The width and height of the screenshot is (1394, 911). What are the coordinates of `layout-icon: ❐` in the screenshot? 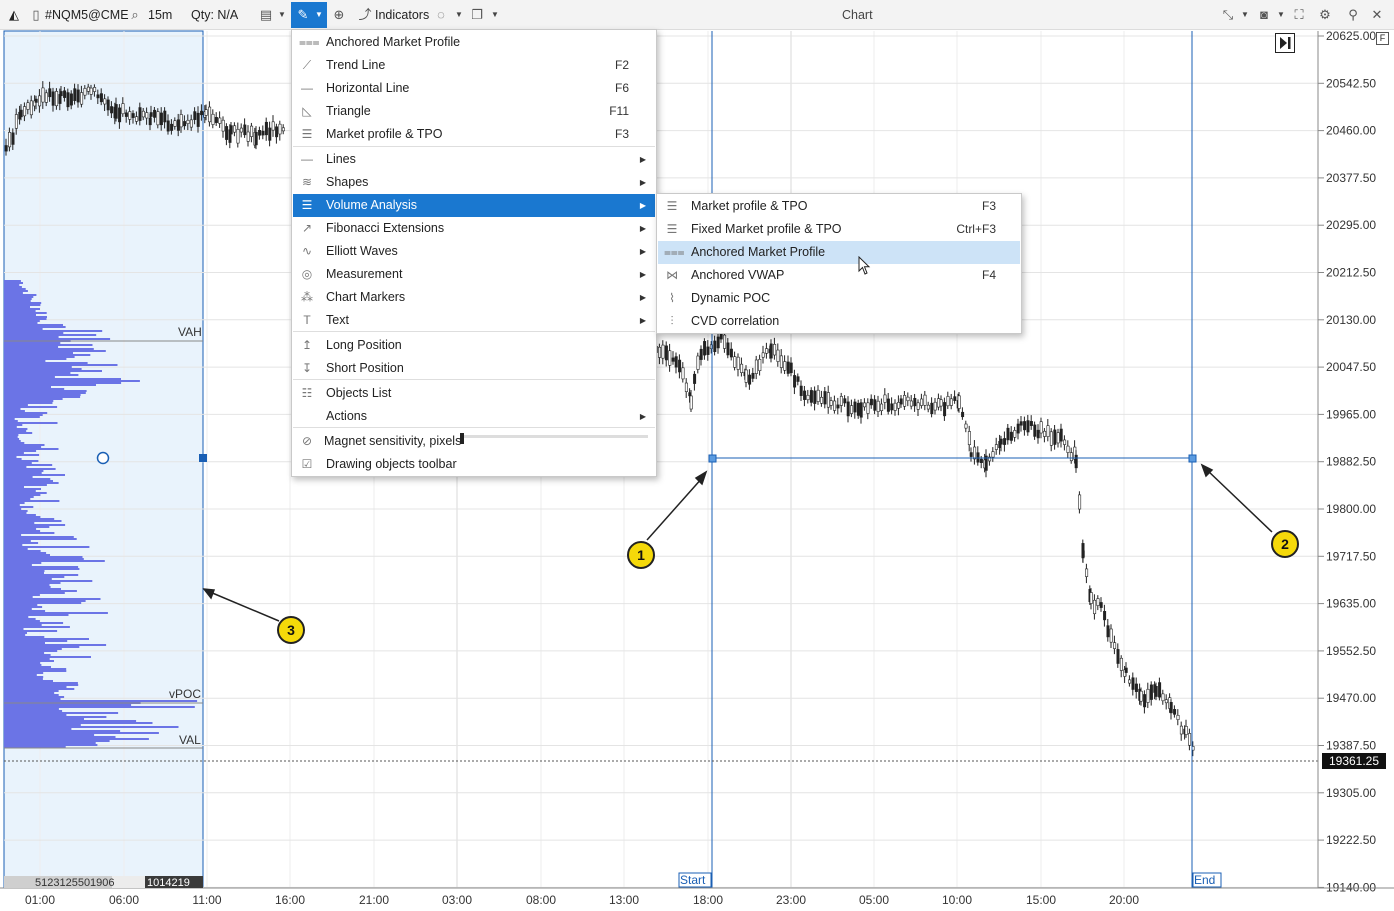 It's located at (477, 15).